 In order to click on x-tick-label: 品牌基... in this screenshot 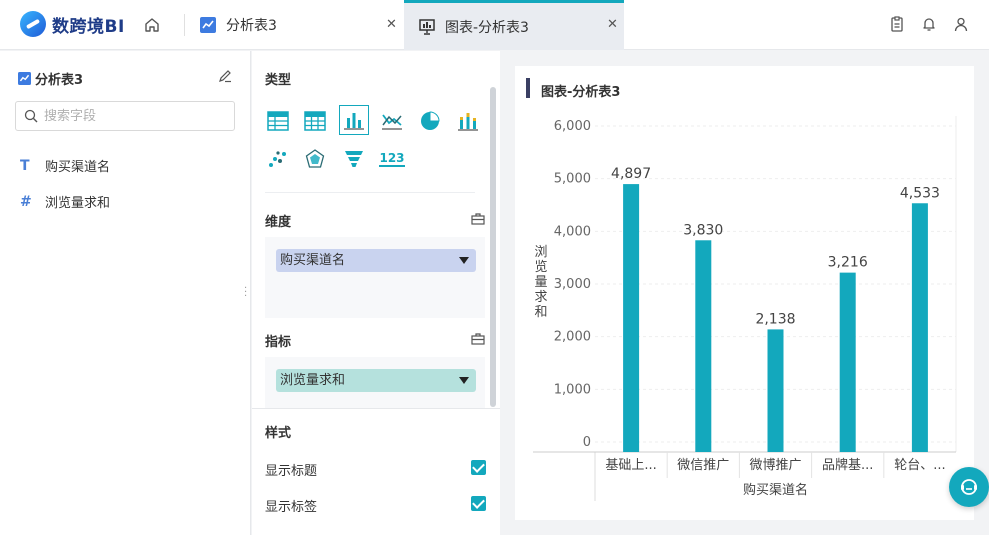, I will do `click(847, 465)`.